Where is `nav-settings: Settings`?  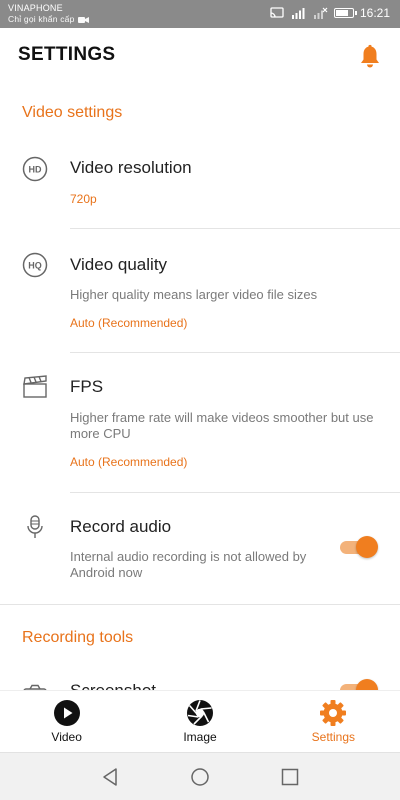
nav-settings: Settings is located at coordinates (333, 721).